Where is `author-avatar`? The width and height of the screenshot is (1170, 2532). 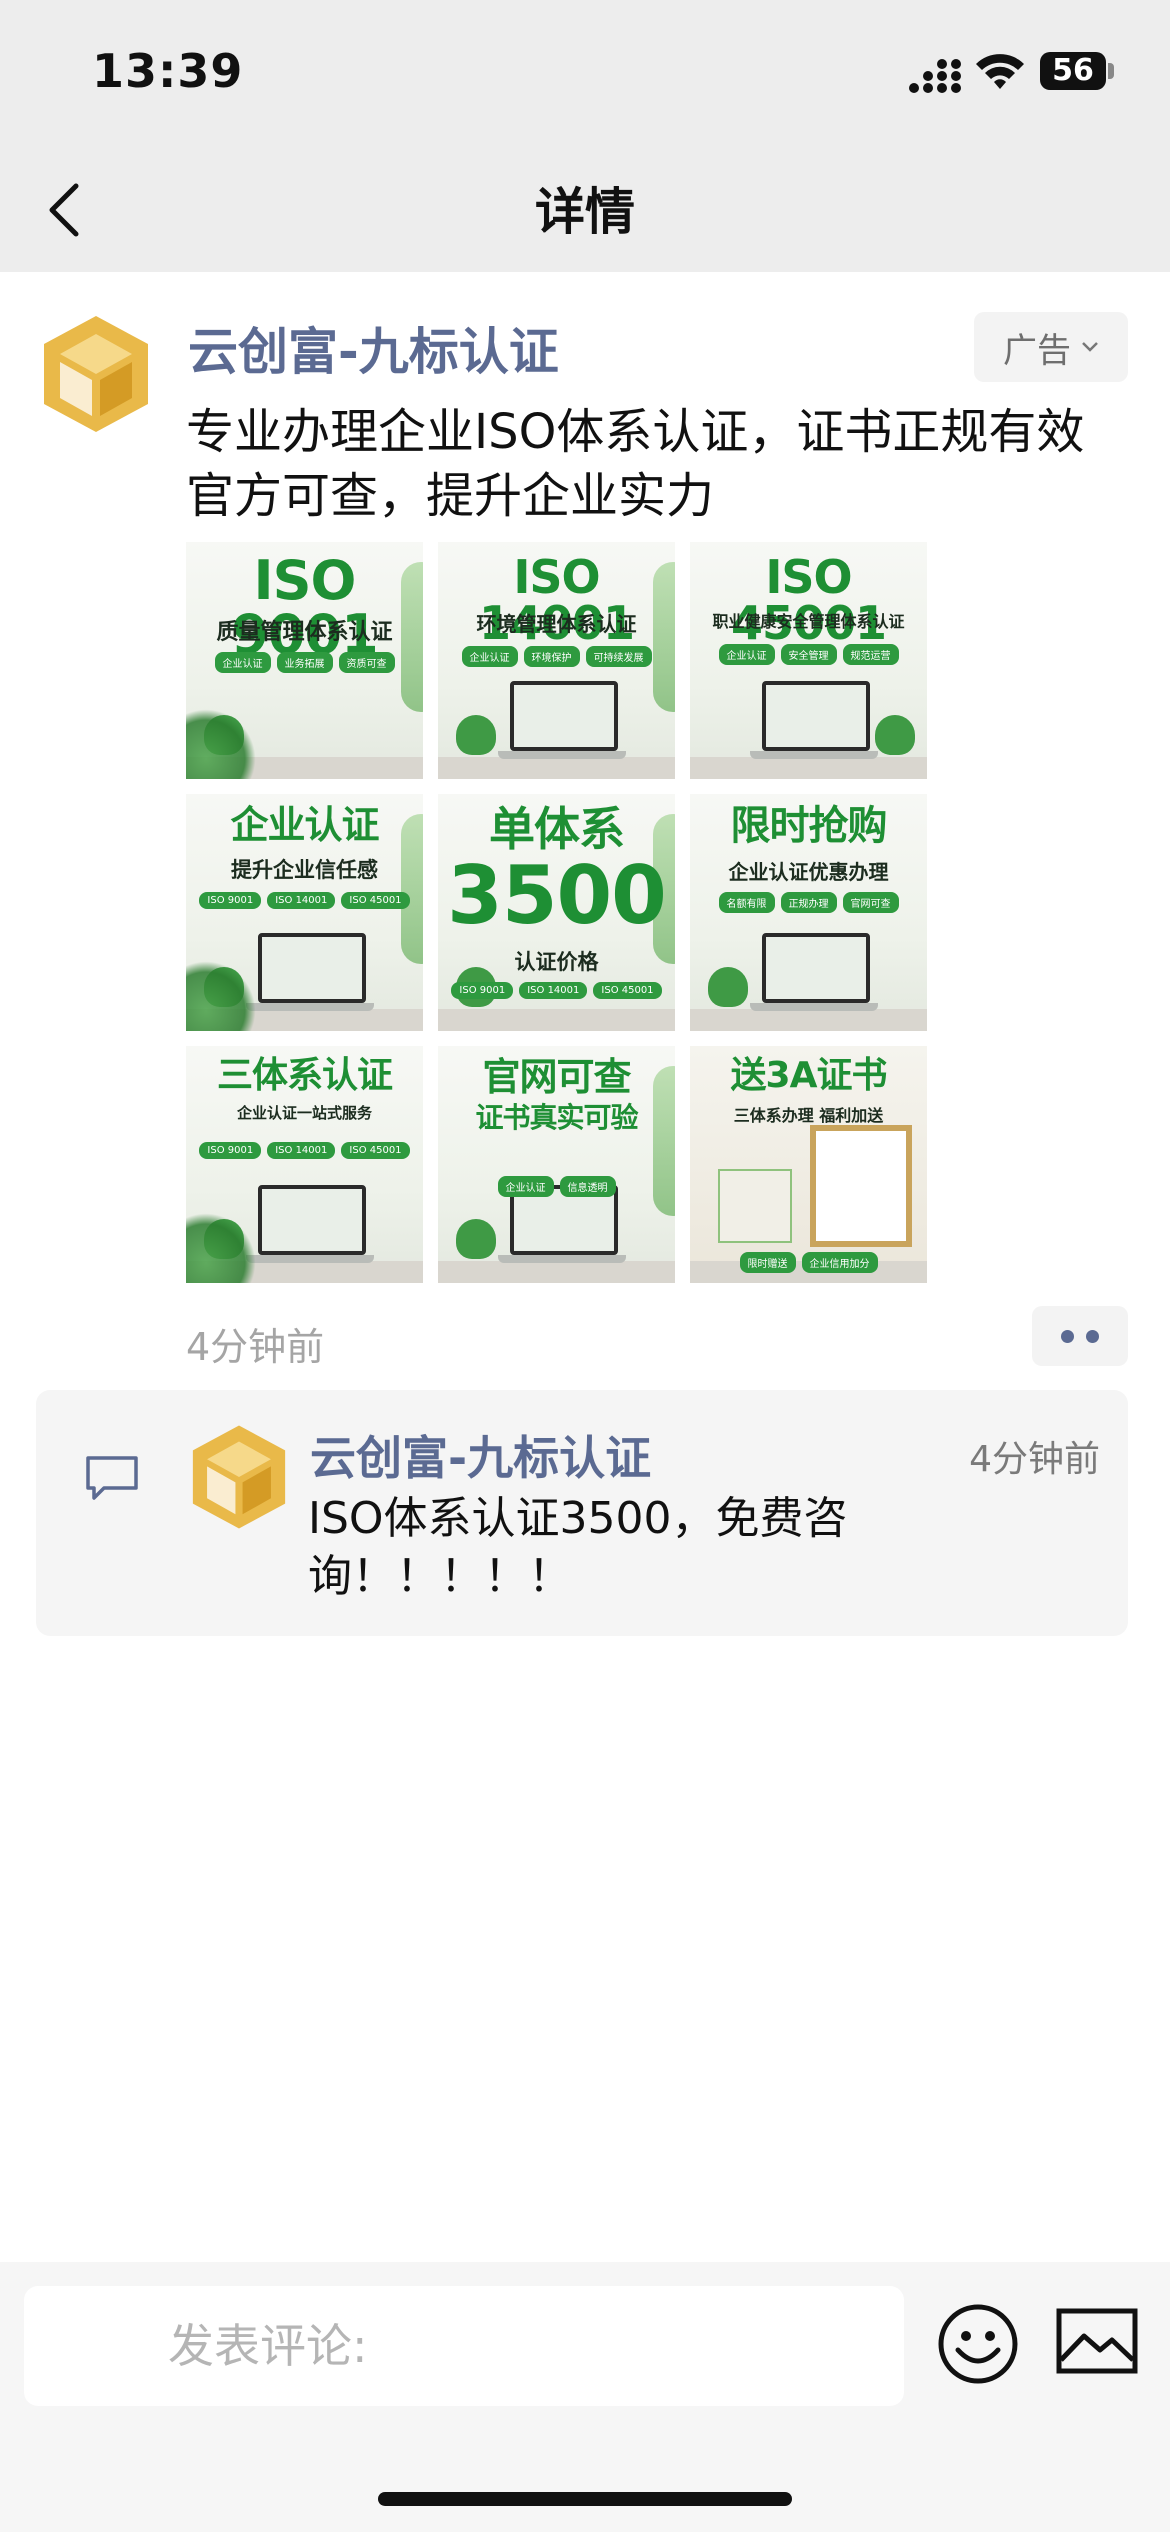
author-avatar is located at coordinates (96, 374).